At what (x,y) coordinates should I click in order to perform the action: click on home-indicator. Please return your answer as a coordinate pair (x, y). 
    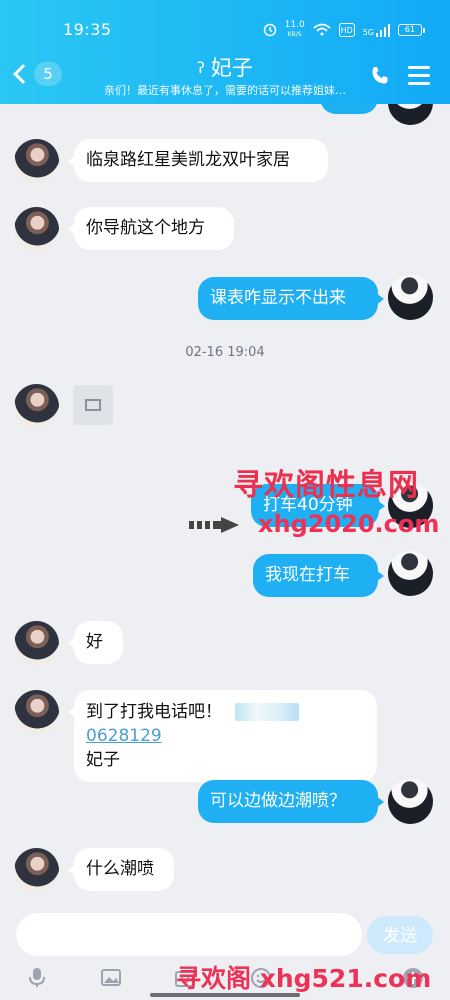
    Looking at the image, I should click on (225, 995).